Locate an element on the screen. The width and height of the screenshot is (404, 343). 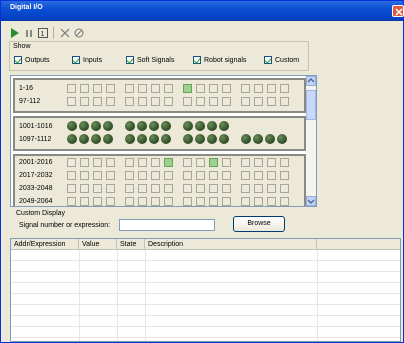
checkbox-soft-signals: Soft Signals is located at coordinates (150, 61).